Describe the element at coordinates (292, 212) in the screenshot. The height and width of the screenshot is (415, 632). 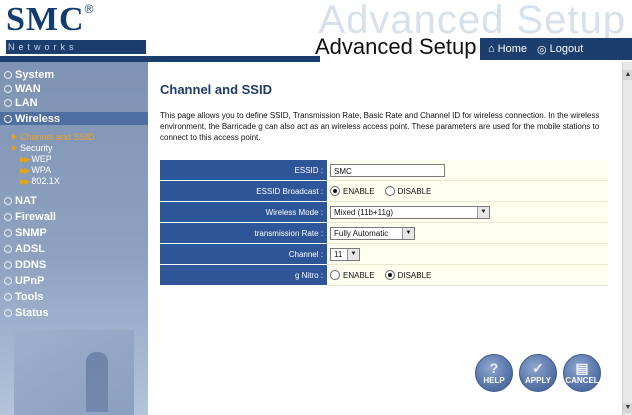
I see `wireless-mode-label: Wireless Mode` at that location.